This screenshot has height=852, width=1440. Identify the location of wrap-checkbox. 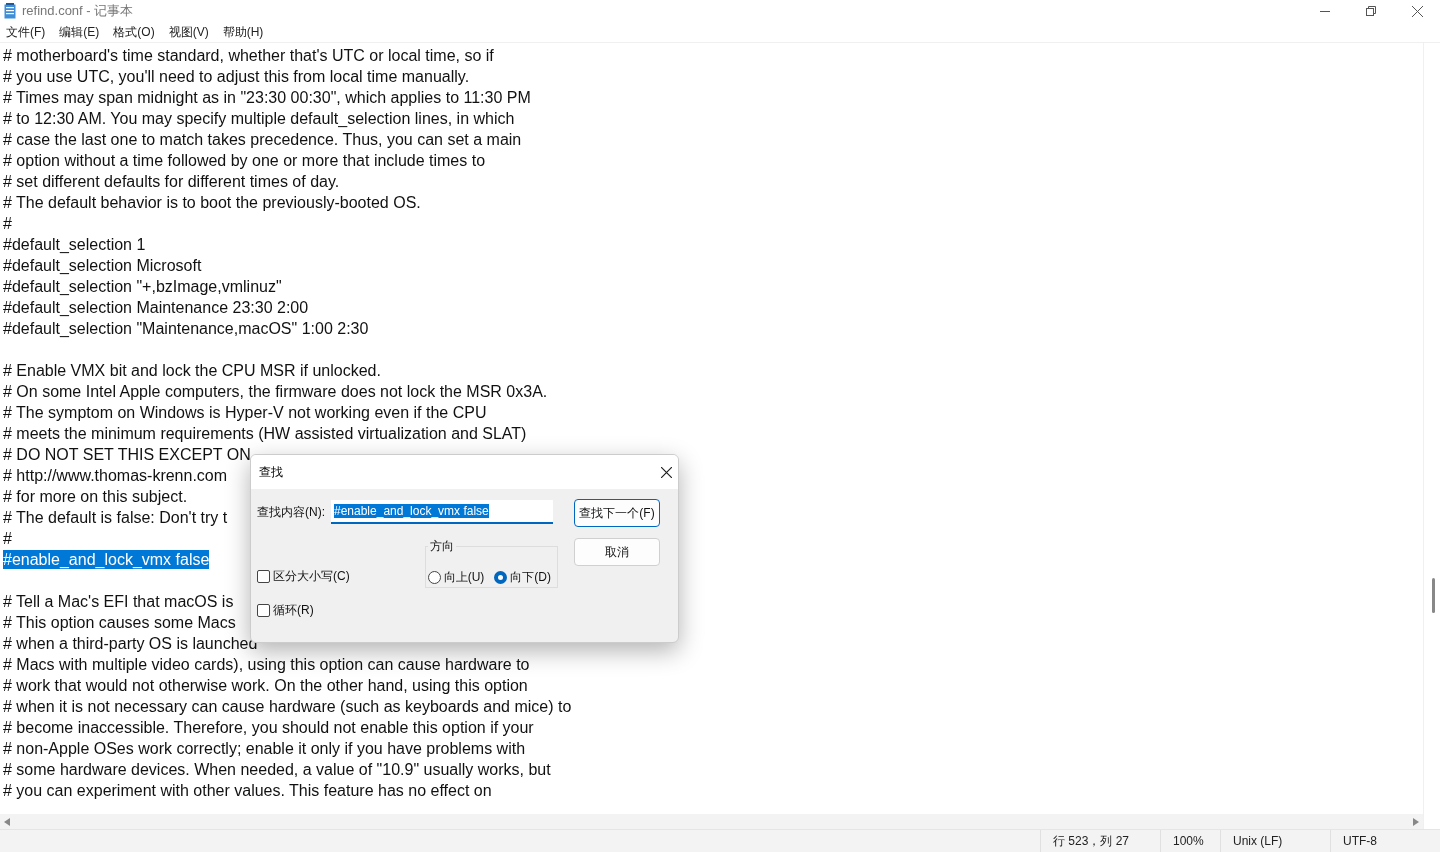
(263, 610).